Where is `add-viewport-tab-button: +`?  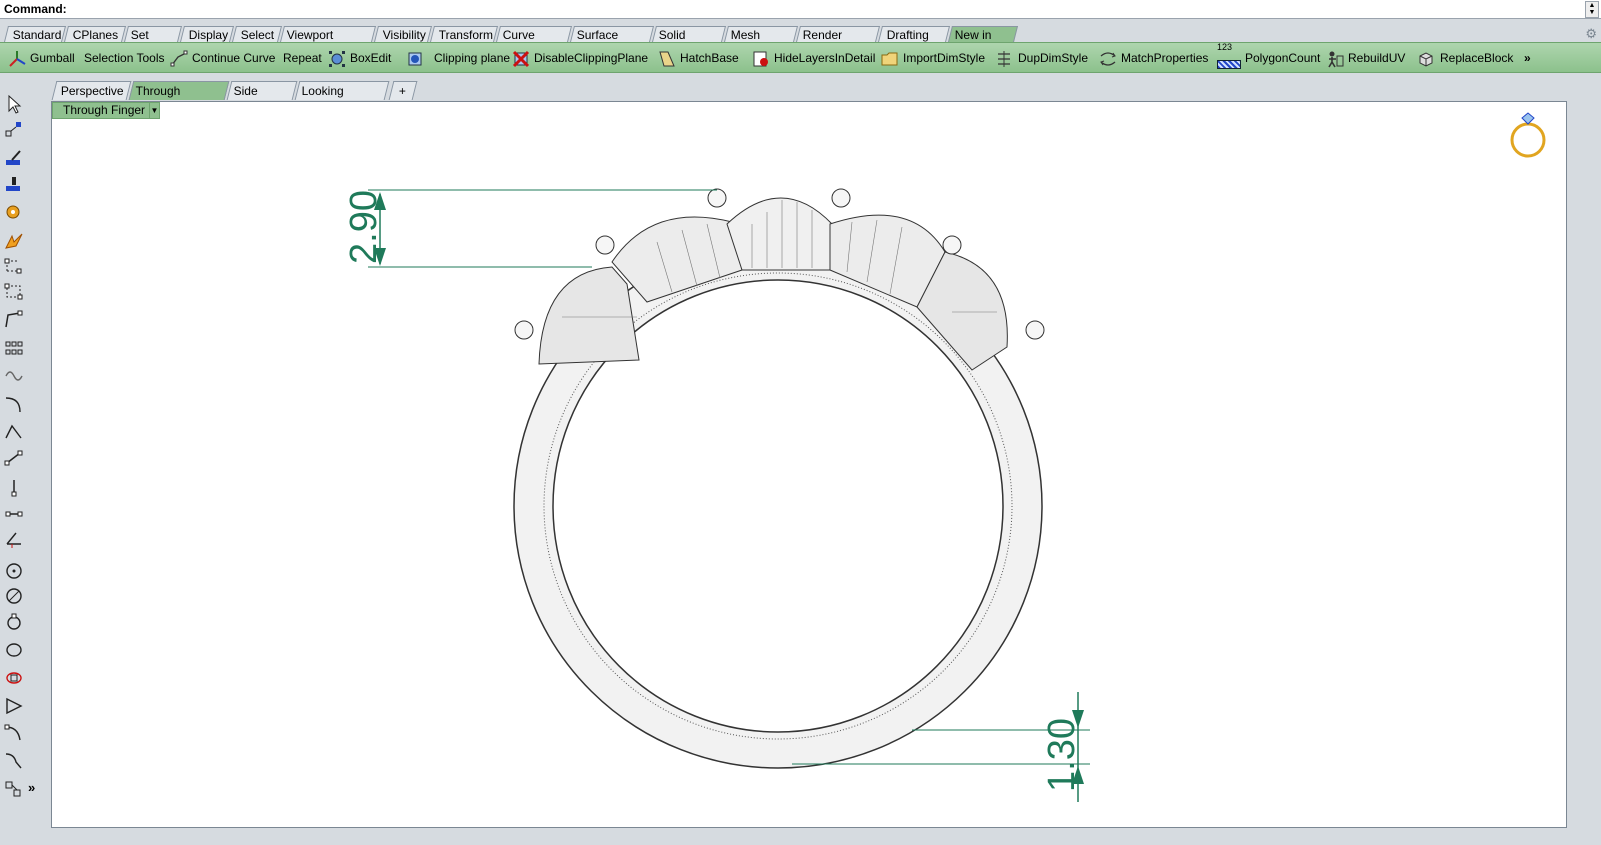 add-viewport-tab-button: + is located at coordinates (403, 90).